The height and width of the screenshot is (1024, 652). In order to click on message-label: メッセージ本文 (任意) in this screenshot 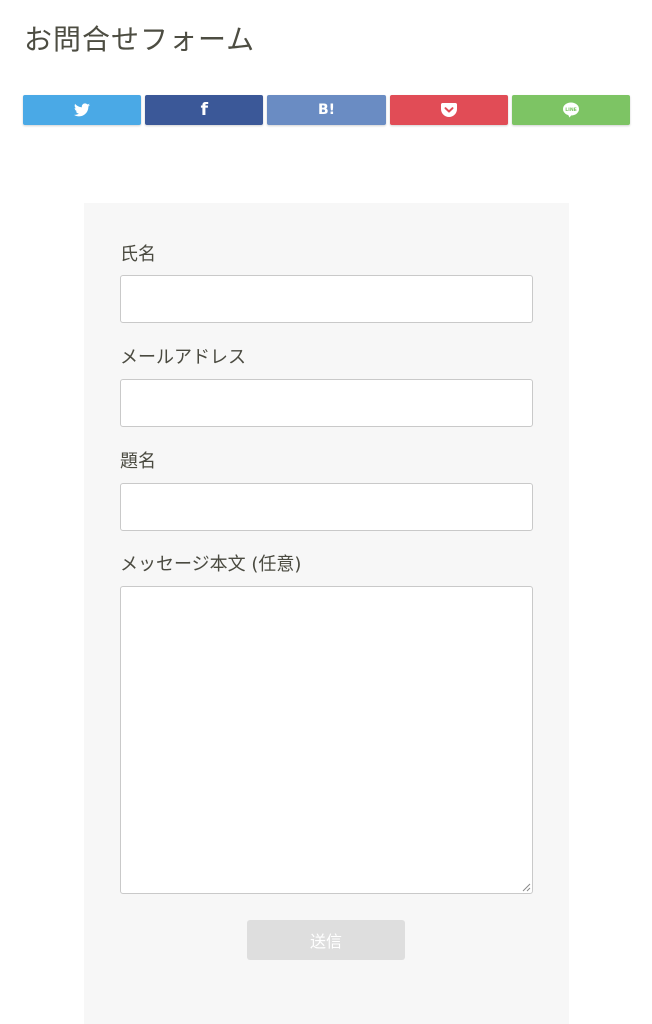, I will do `click(211, 564)`.